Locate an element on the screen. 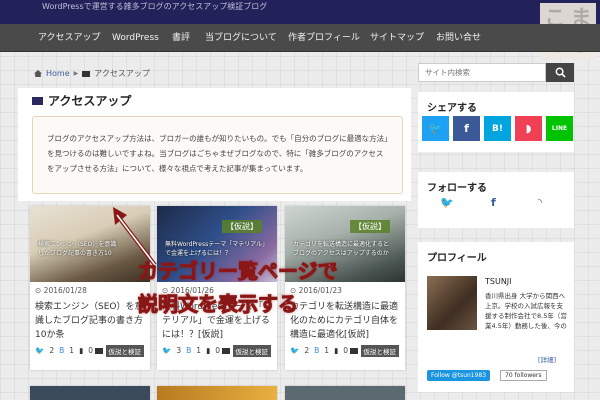 This screenshot has height=400, width=600. search-button is located at coordinates (560, 72).